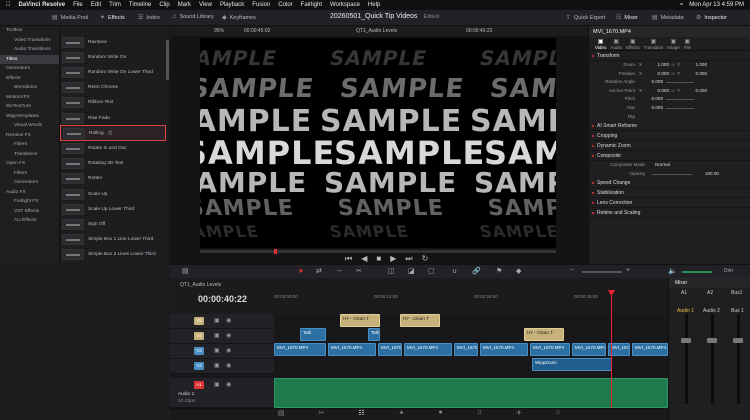 The image size is (750, 420). Describe the element at coordinates (471, 393) in the screenshot. I see `audio-clip` at that location.